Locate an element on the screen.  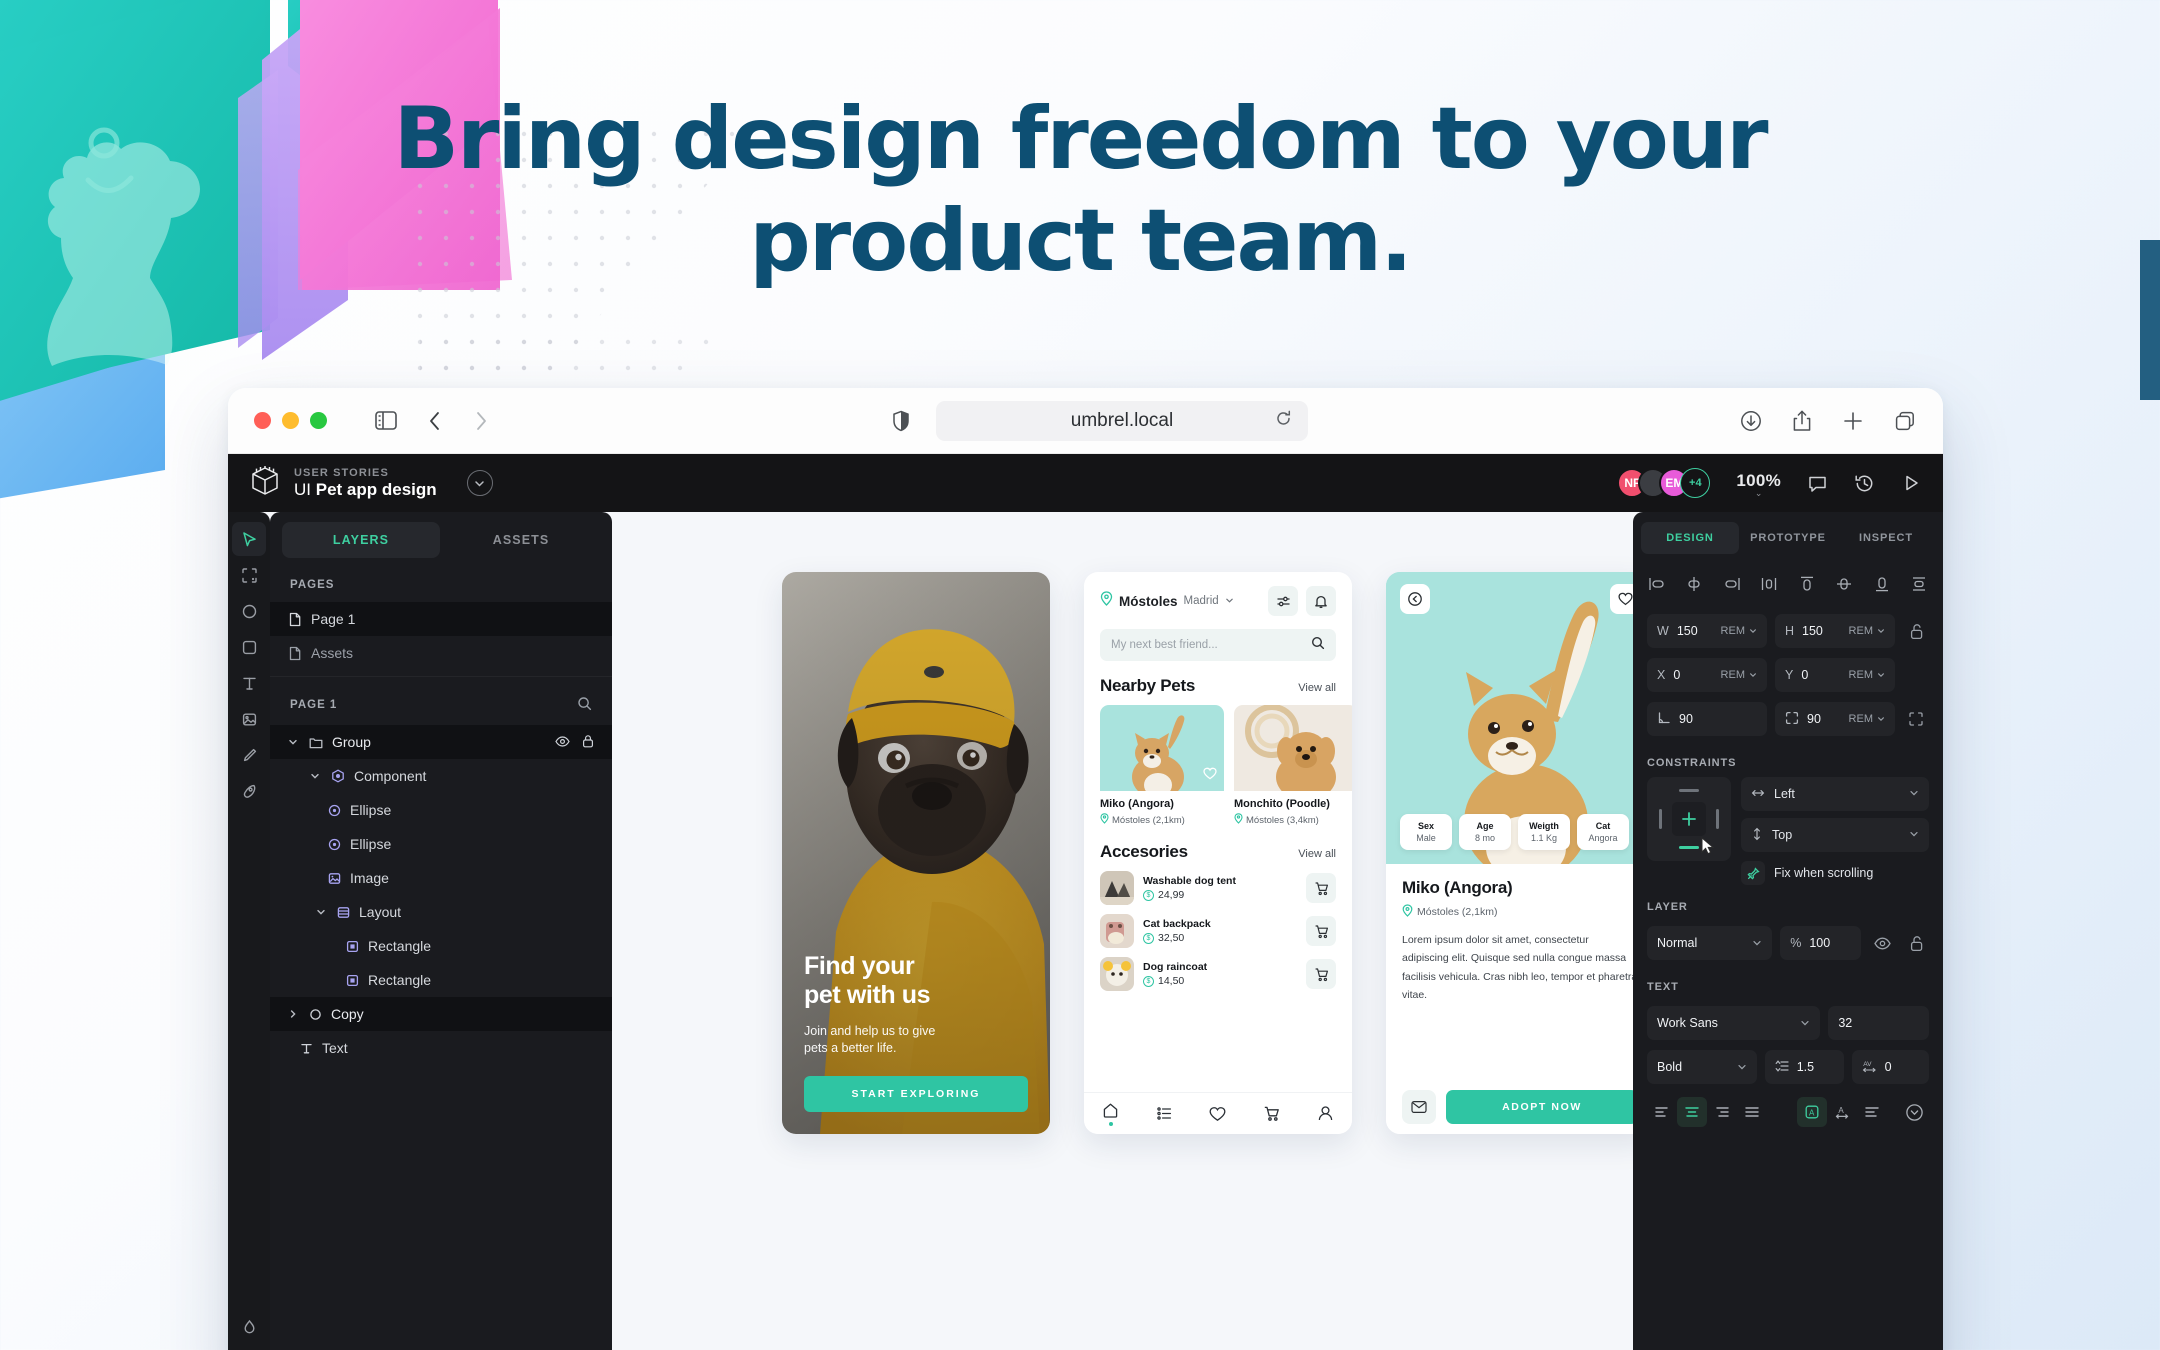
zoom-control: 100% ⌄ is located at coordinates (1758, 484).